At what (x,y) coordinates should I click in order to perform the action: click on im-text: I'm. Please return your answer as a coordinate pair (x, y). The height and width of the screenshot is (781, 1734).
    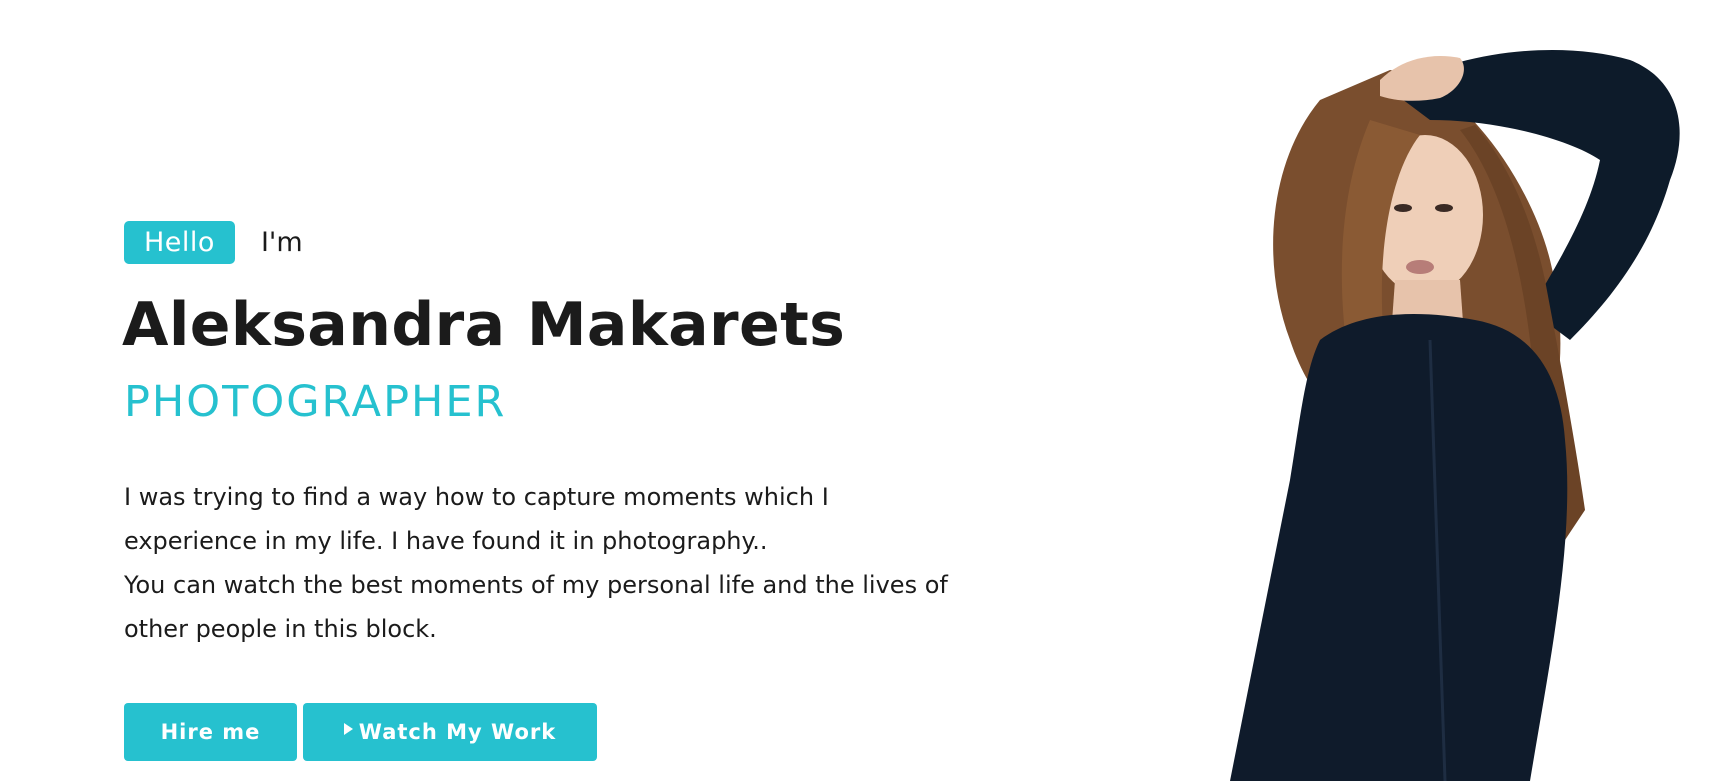
    Looking at the image, I should click on (281, 242).